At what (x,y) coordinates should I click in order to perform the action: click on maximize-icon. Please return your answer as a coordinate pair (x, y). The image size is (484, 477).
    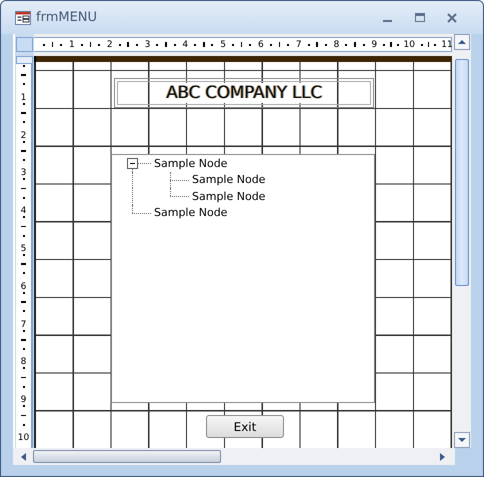
    Looking at the image, I should click on (420, 17).